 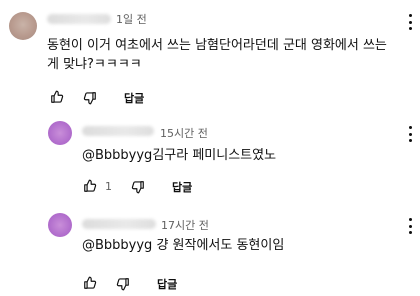 I want to click on comment-text: @Bbbbyyg김구라 페미니스트였노, so click(x=179, y=155).